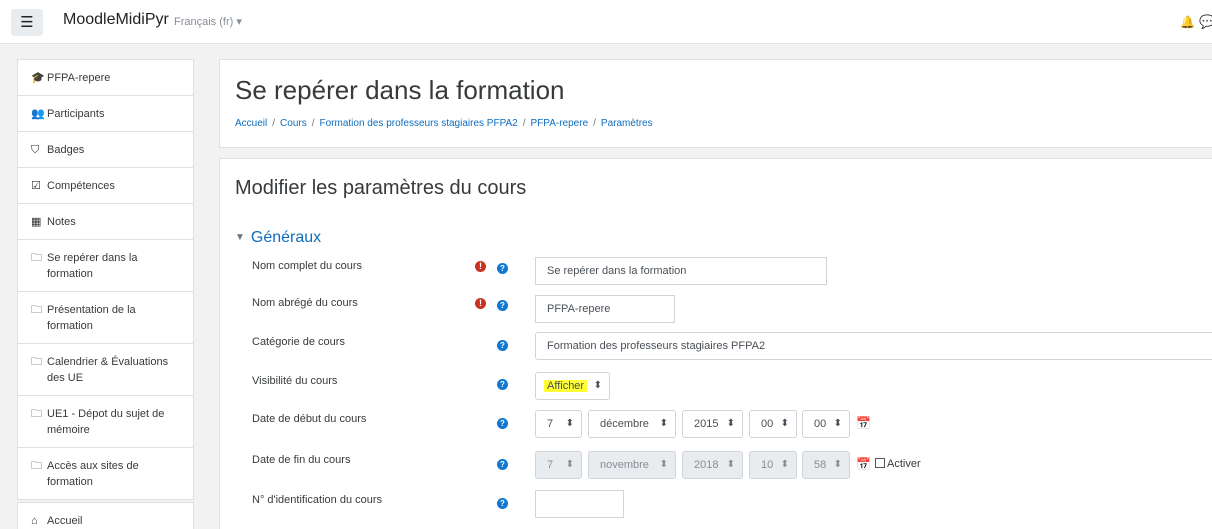 Image resolution: width=1212 pixels, height=529 pixels. I want to click on breadcrumb-link: Accueil, so click(251, 123).